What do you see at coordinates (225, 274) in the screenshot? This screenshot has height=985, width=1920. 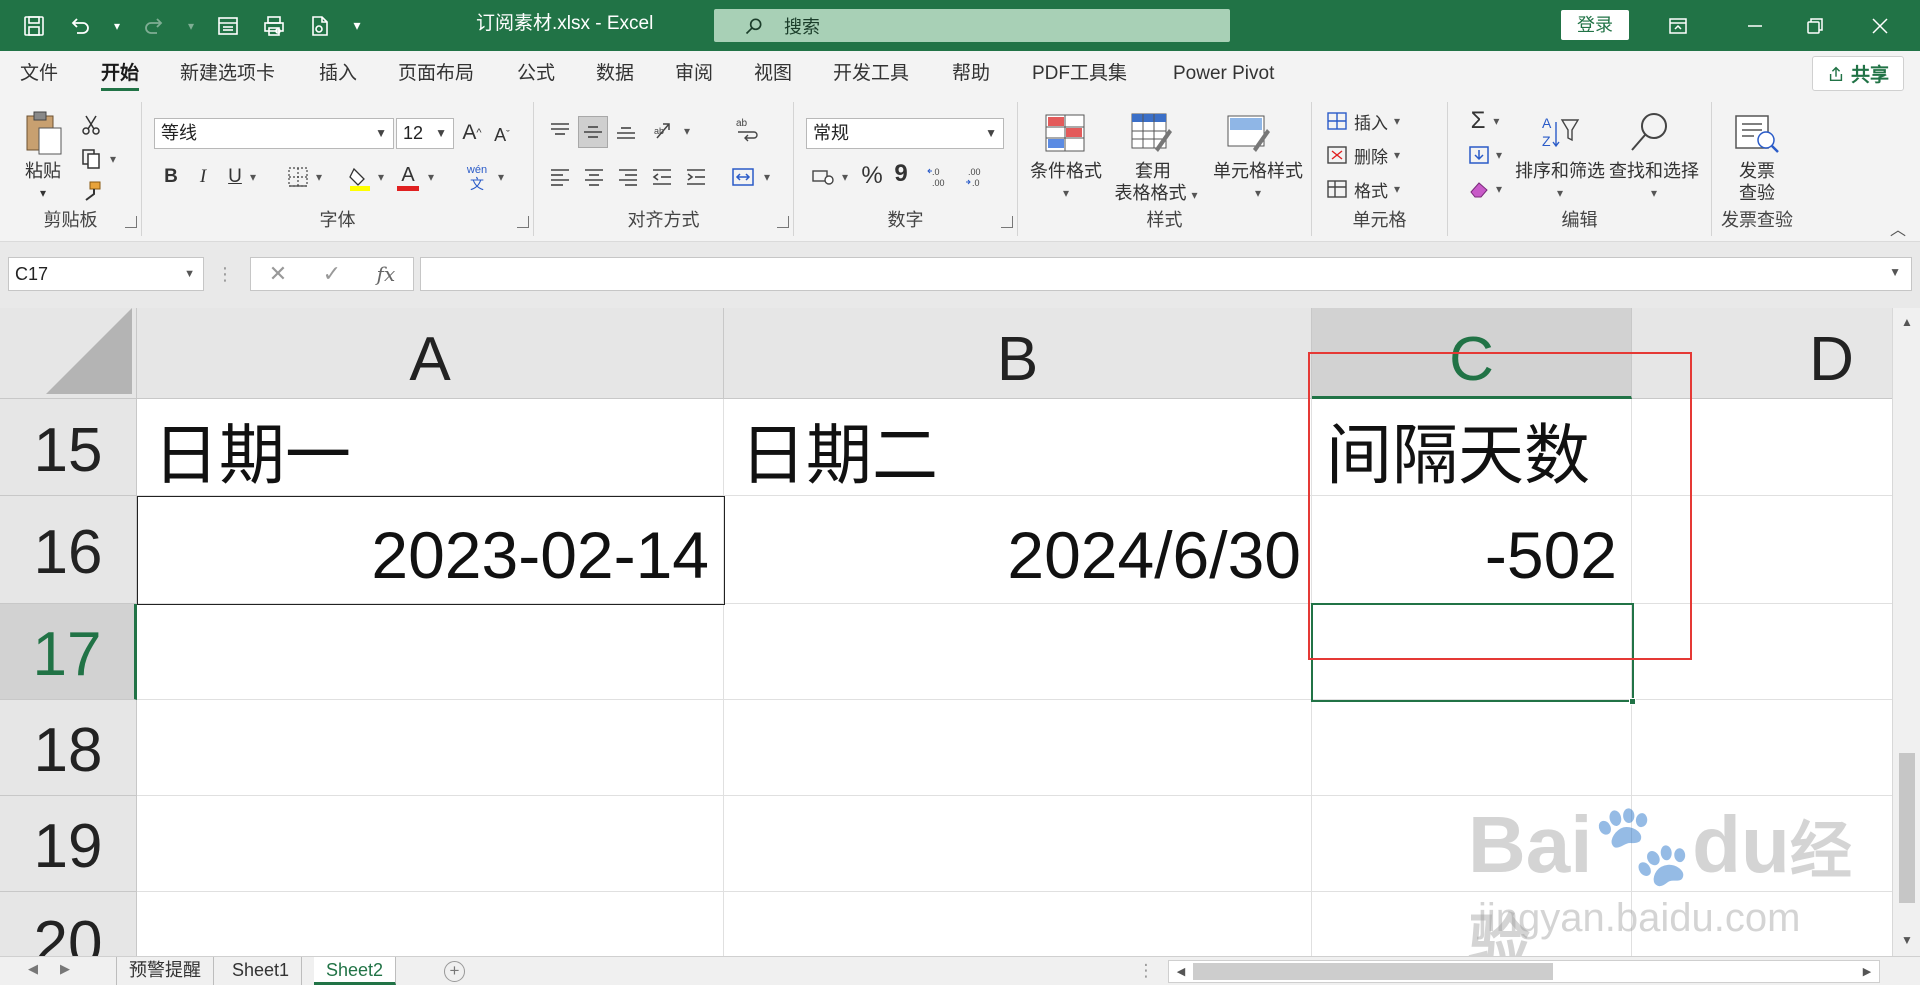 I see `formula-bar-grip-icon: ⋮` at bounding box center [225, 274].